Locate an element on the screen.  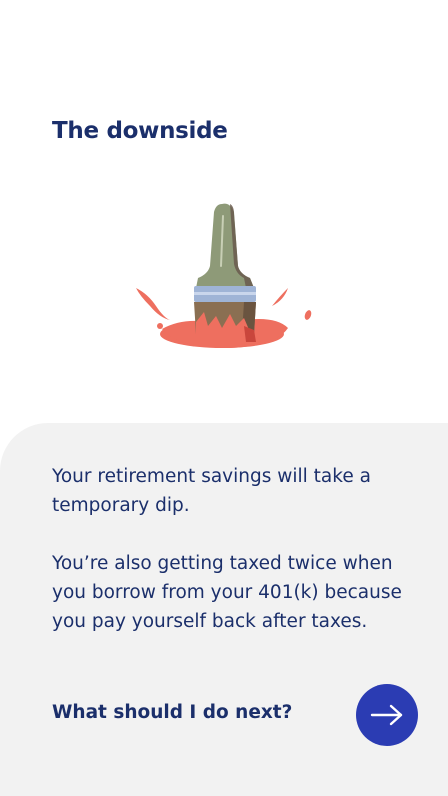
arrow-right-icon is located at coordinates (386, 715).